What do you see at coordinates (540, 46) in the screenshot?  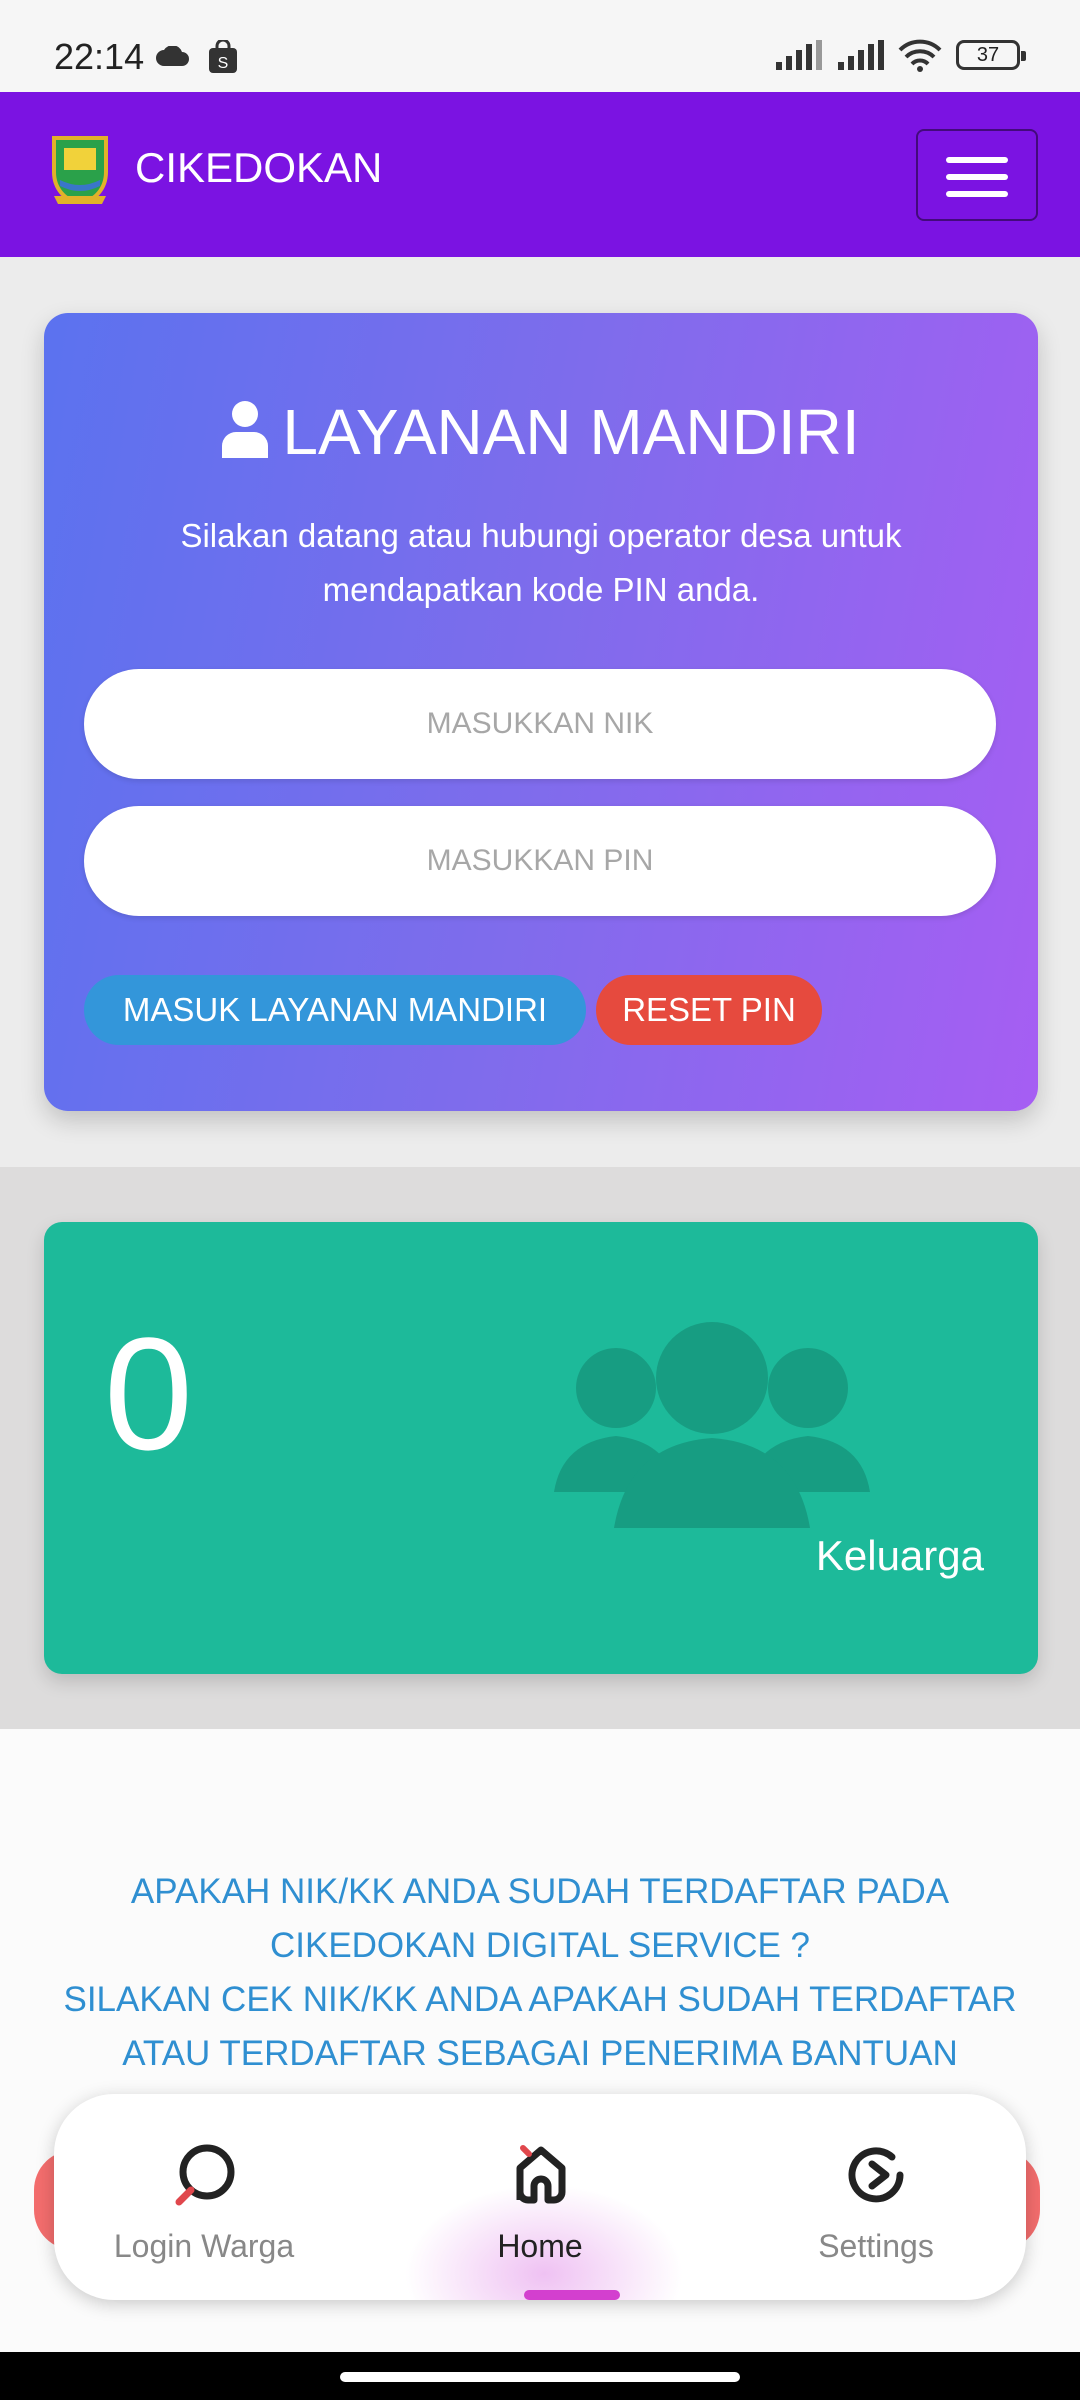 I see `status-bar: 22:14 S 37` at bounding box center [540, 46].